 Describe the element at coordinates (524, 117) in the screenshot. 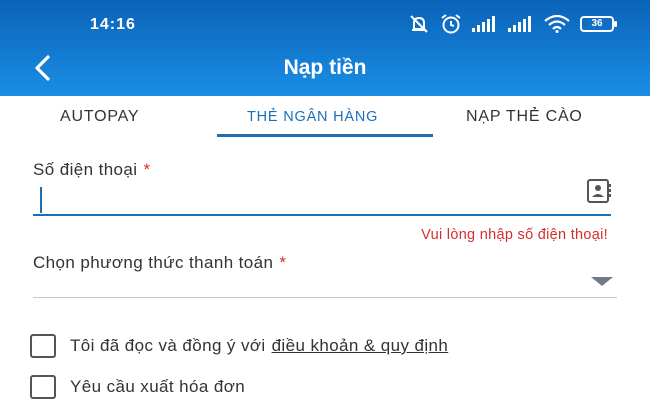

I see `tab-scratch-card: NẠP THẺ CÀO` at that location.